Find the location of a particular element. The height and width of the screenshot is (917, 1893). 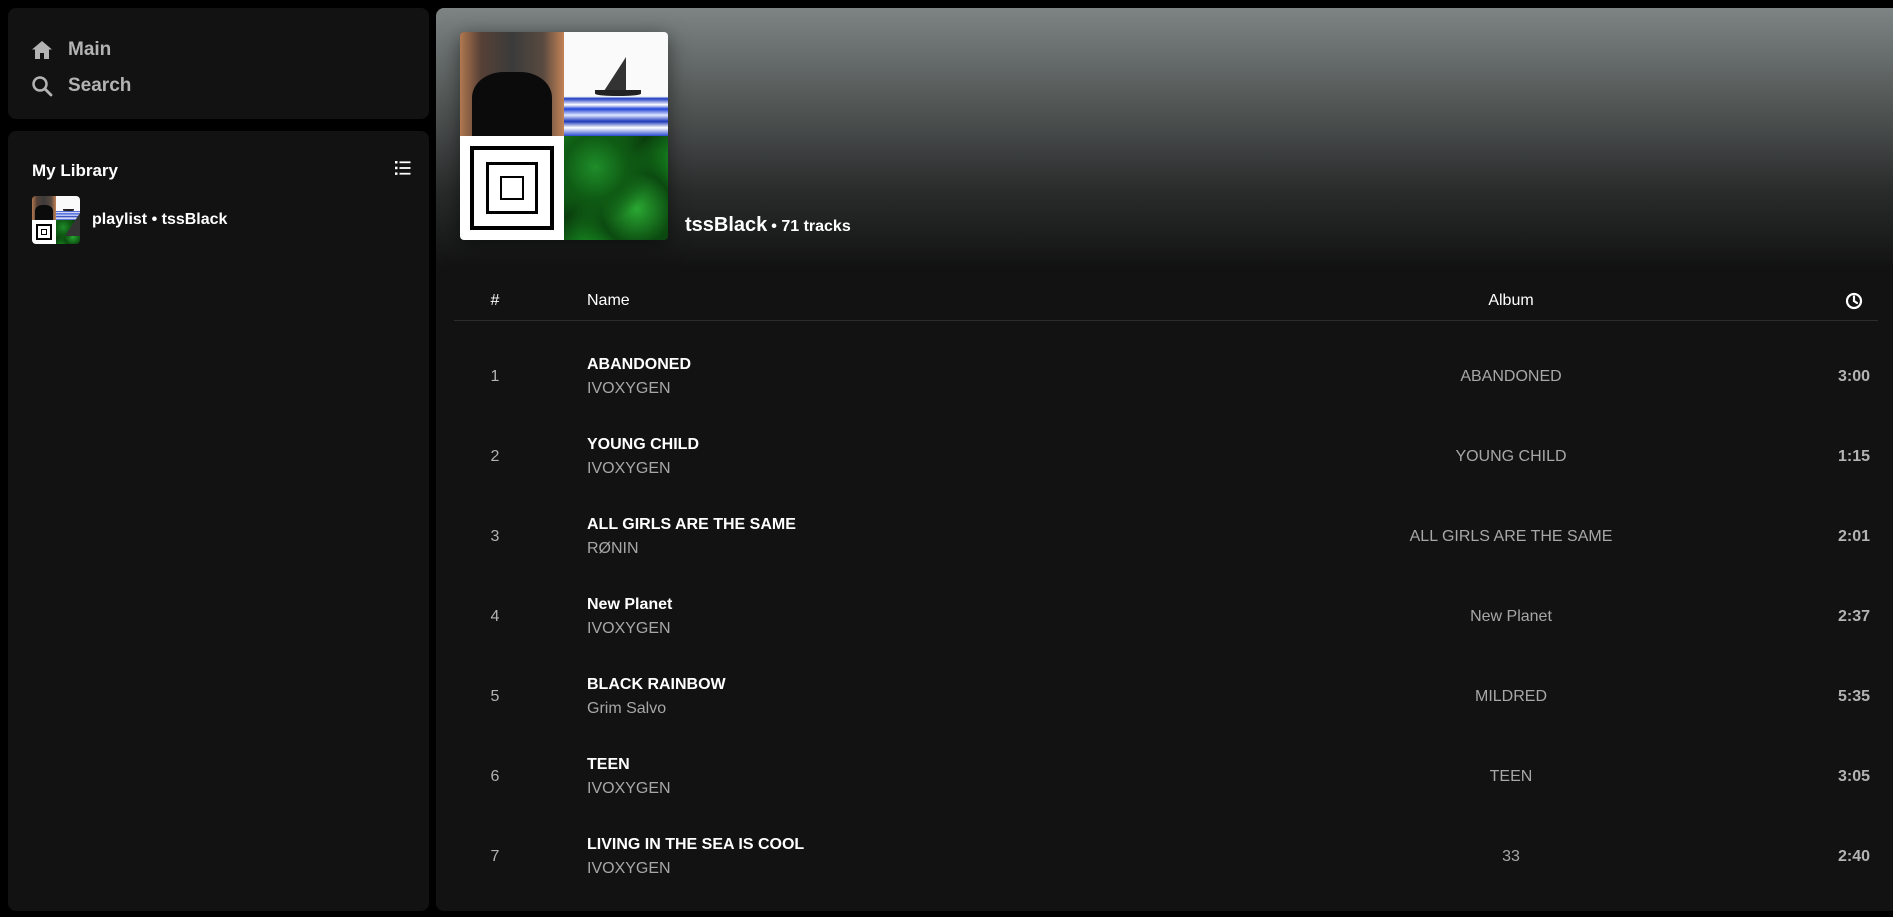

clock-icon is located at coordinates (1854, 303).